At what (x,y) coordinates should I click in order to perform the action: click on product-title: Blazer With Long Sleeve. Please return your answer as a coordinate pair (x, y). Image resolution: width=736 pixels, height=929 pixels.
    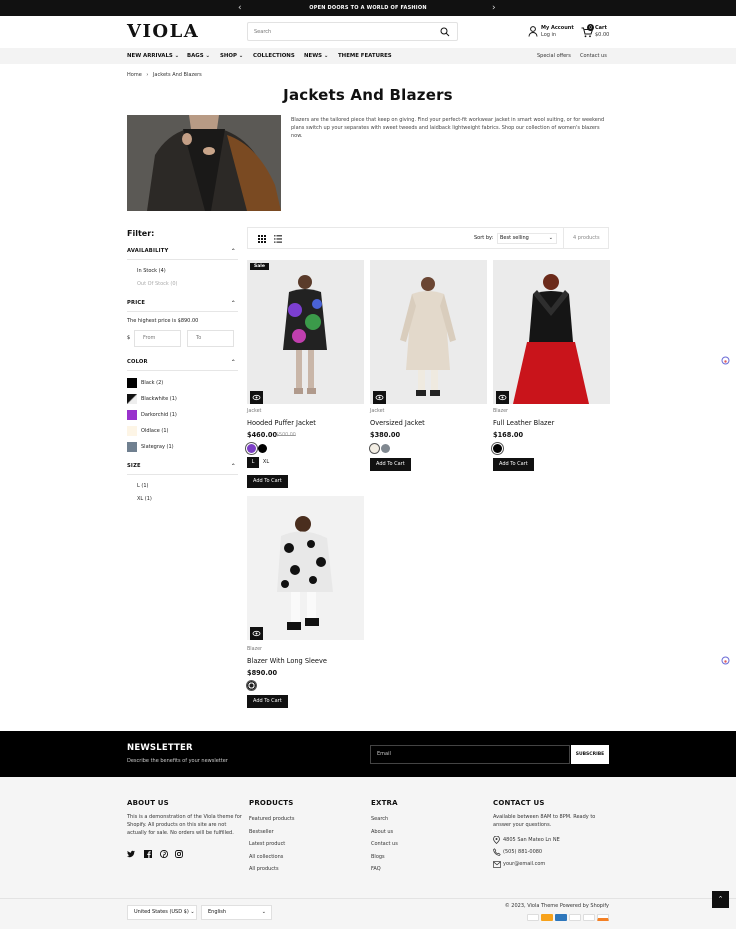
    Looking at the image, I should click on (287, 661).